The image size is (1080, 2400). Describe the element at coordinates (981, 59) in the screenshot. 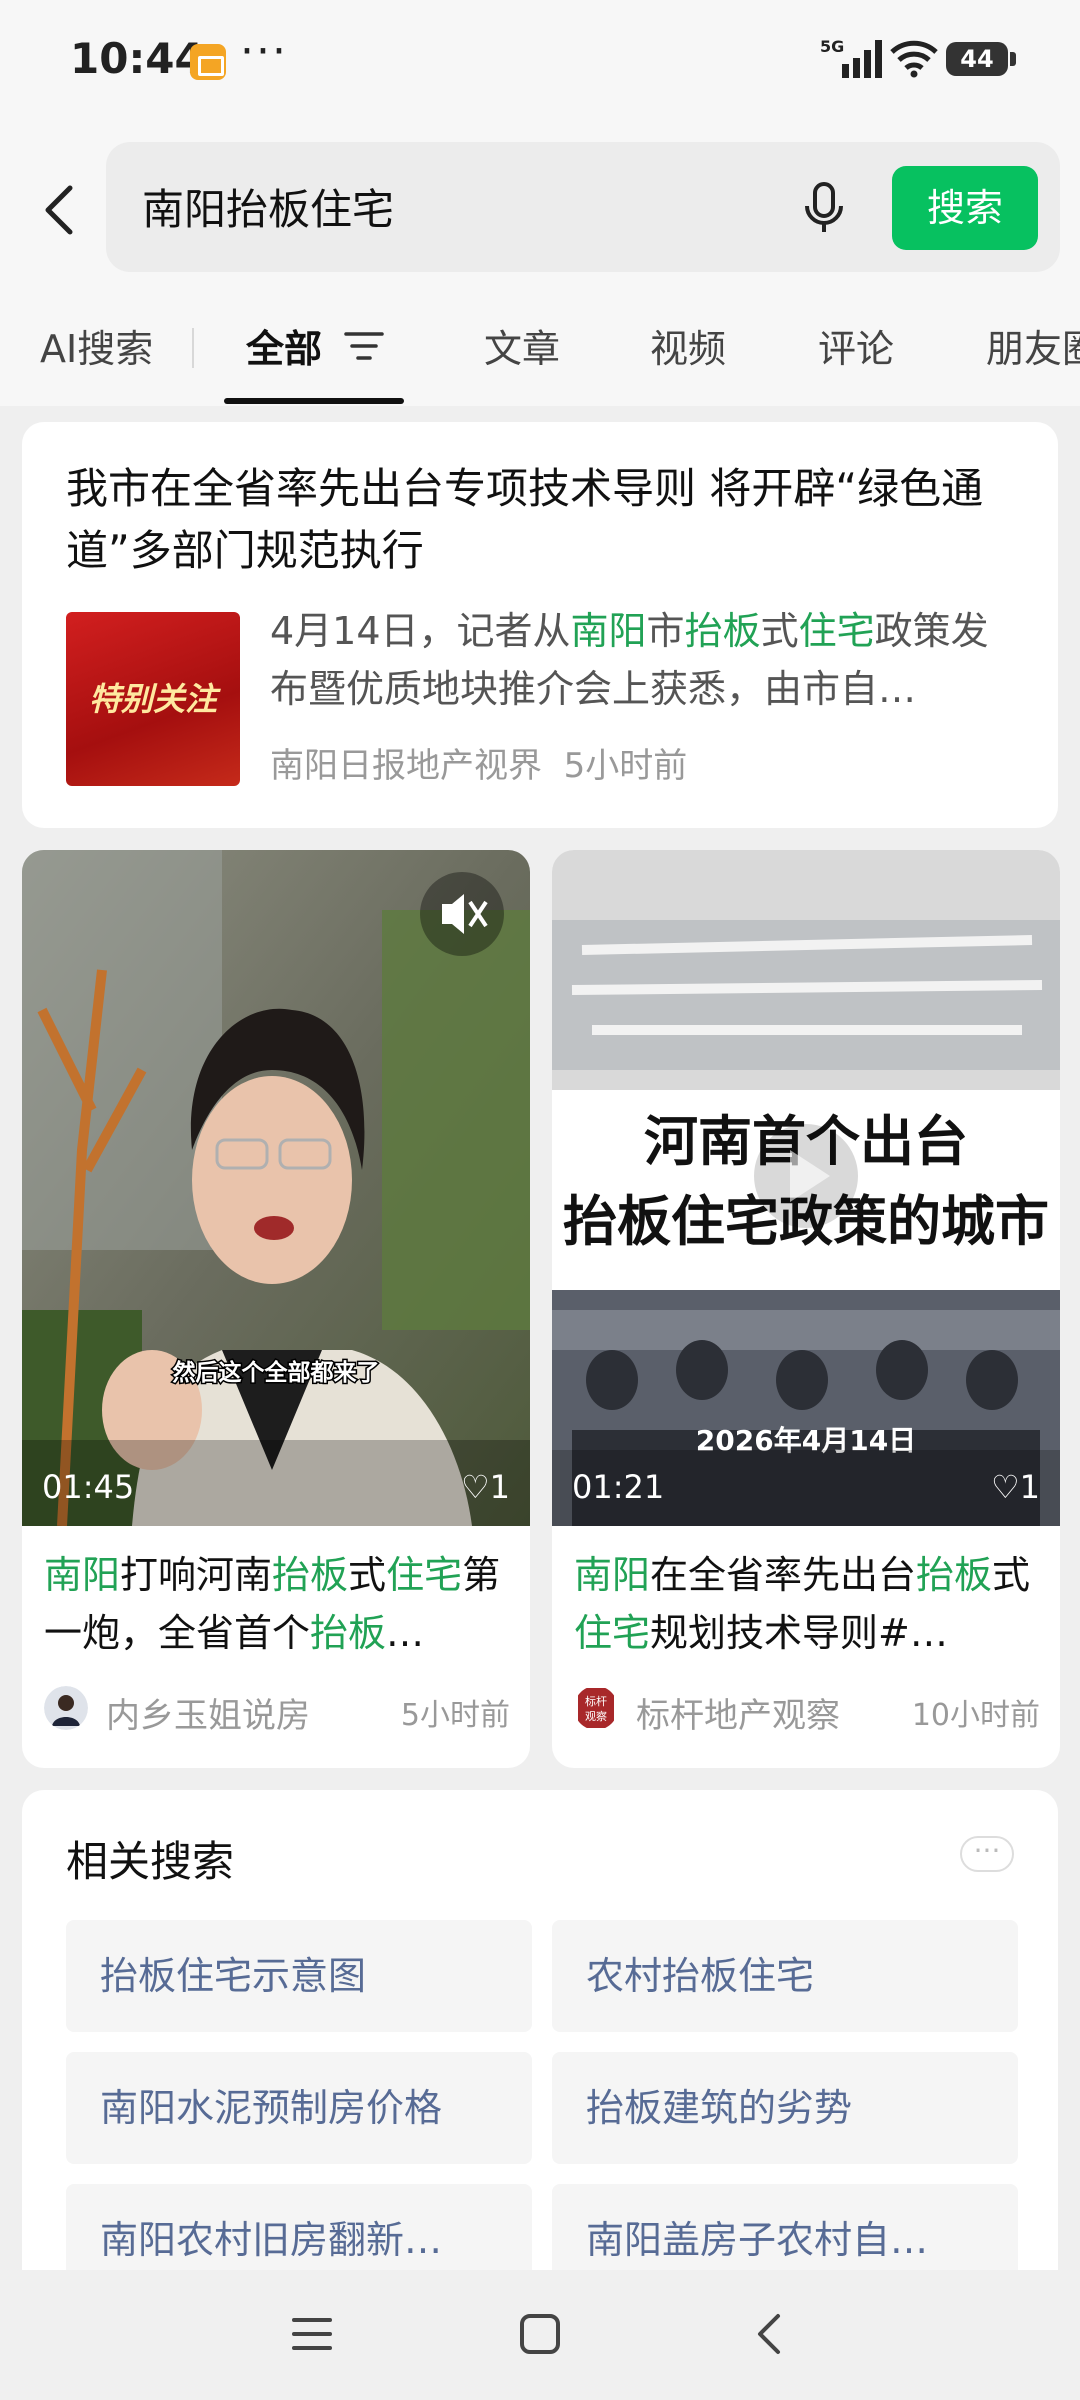

I see `battery-icon: 44` at that location.